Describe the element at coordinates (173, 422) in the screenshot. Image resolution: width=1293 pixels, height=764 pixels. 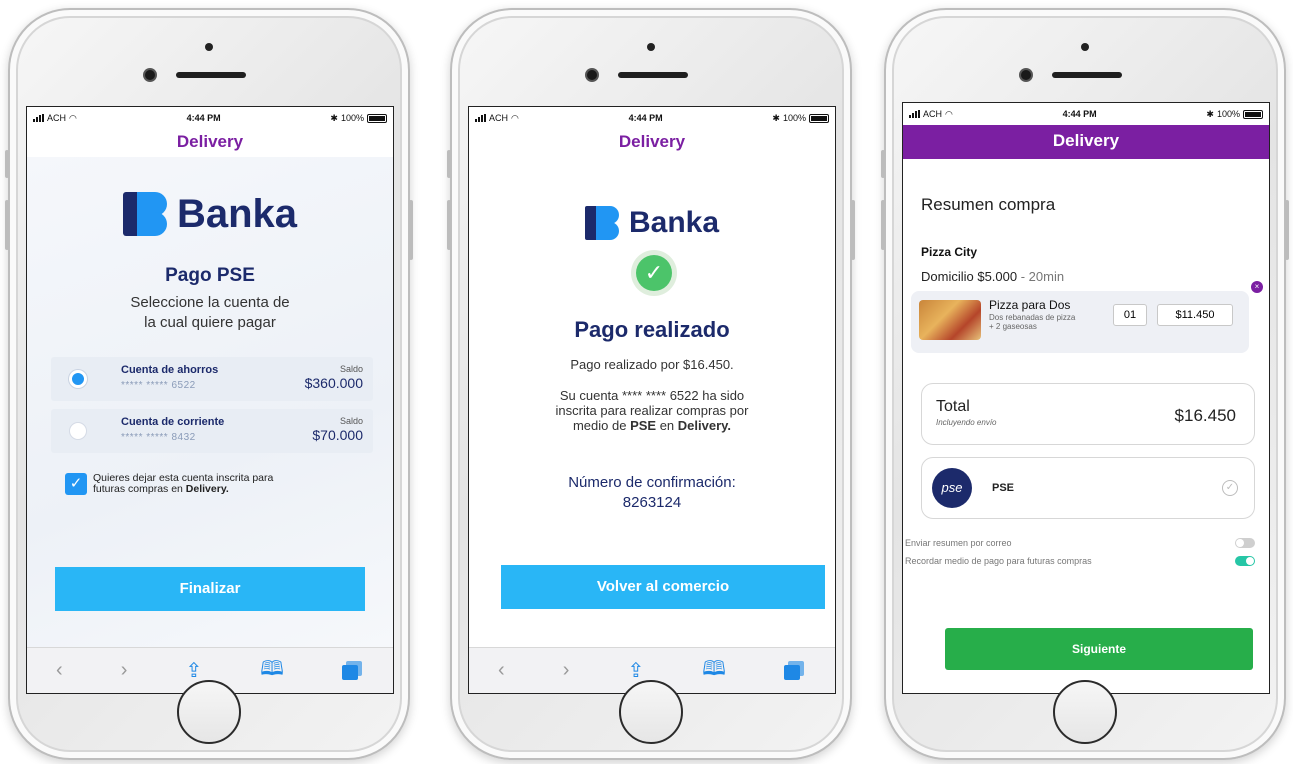
I see `account-name: Cuenta de corriente` at that location.